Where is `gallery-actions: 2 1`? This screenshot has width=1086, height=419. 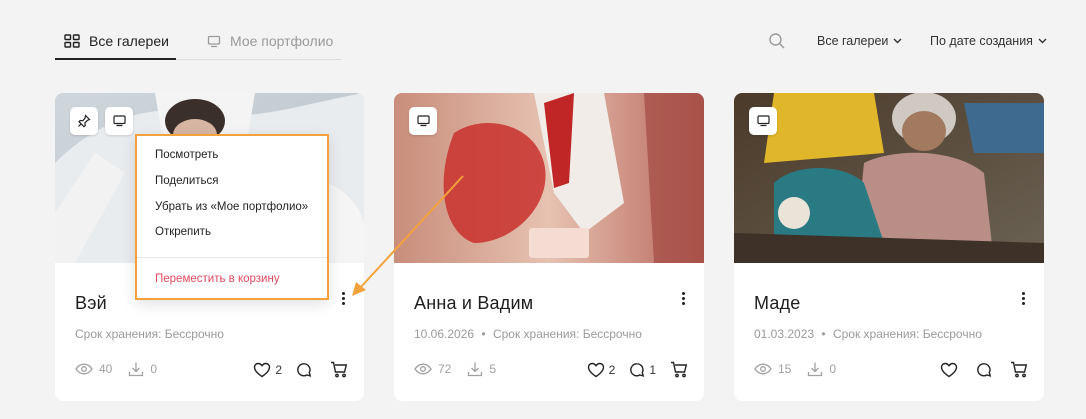
gallery-actions: 2 1 is located at coordinates (630, 369).